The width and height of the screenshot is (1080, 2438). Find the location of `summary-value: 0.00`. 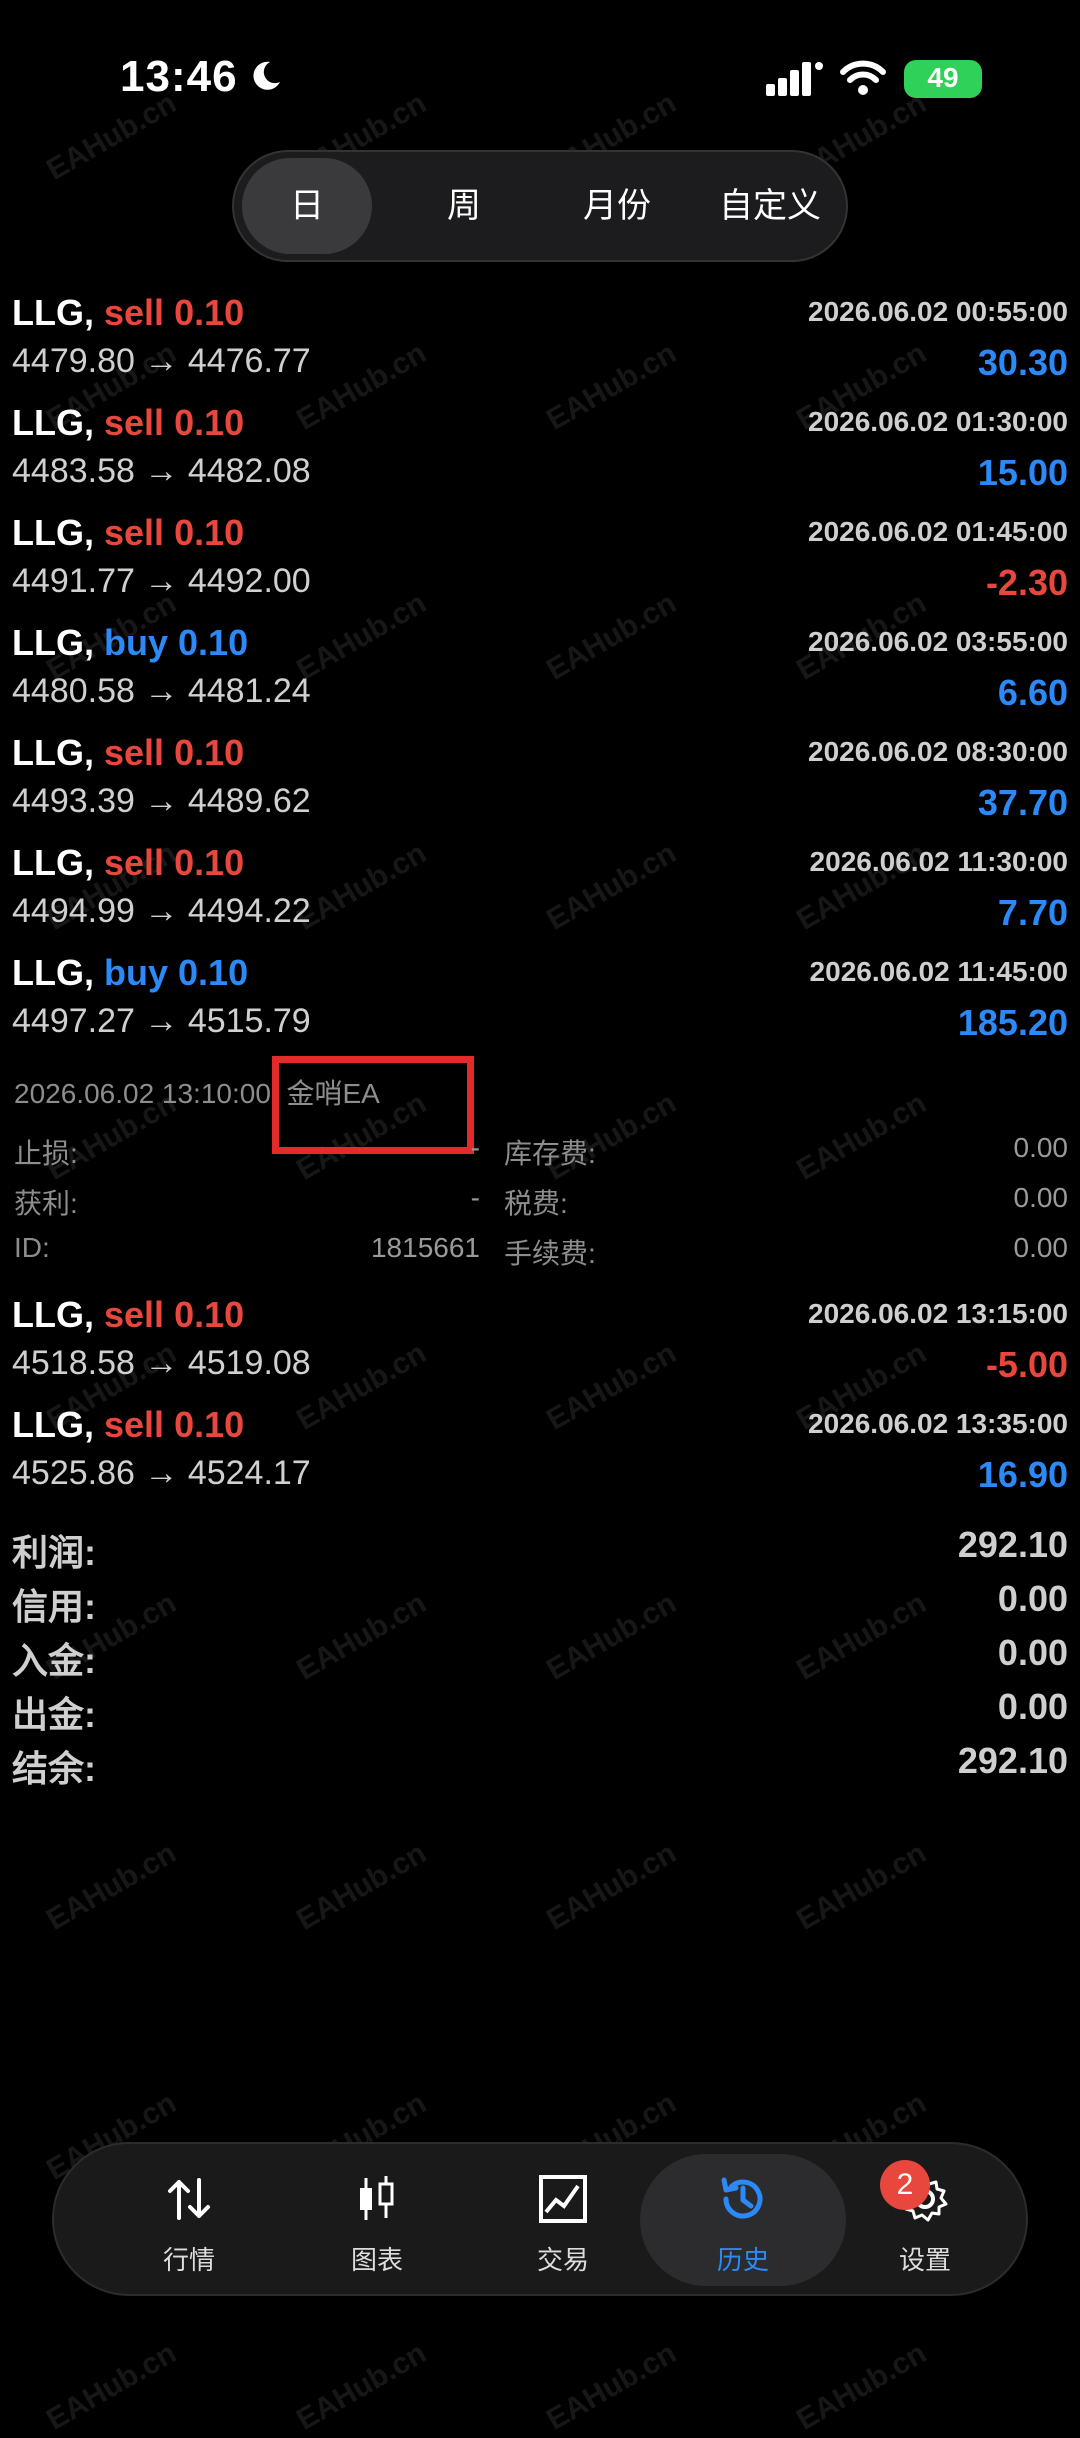

summary-value: 0.00 is located at coordinates (1032, 1652).